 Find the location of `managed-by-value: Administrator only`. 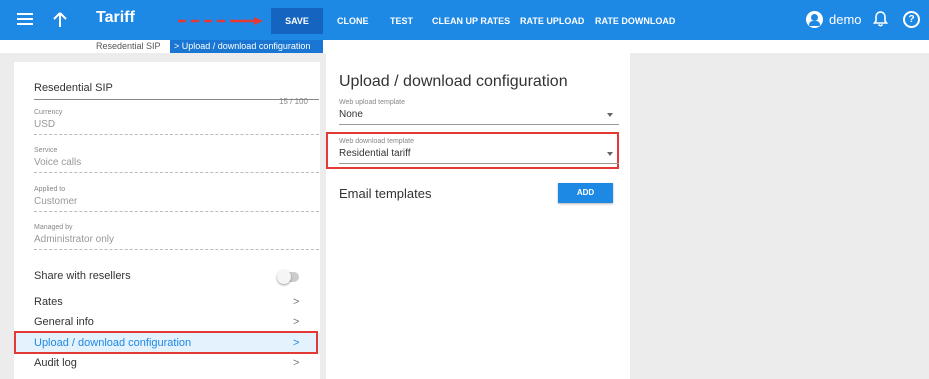

managed-by-value: Administrator only is located at coordinates (176, 242).